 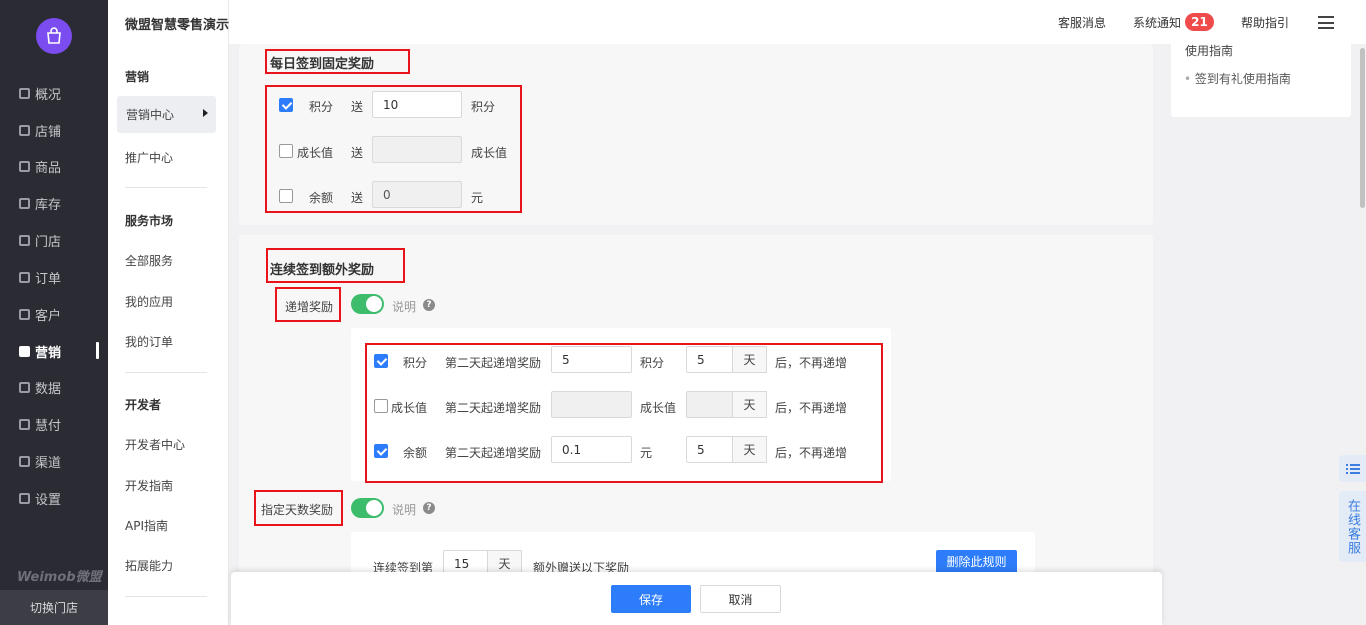 I want to click on specified-explain-label: 说明, so click(x=404, y=510).